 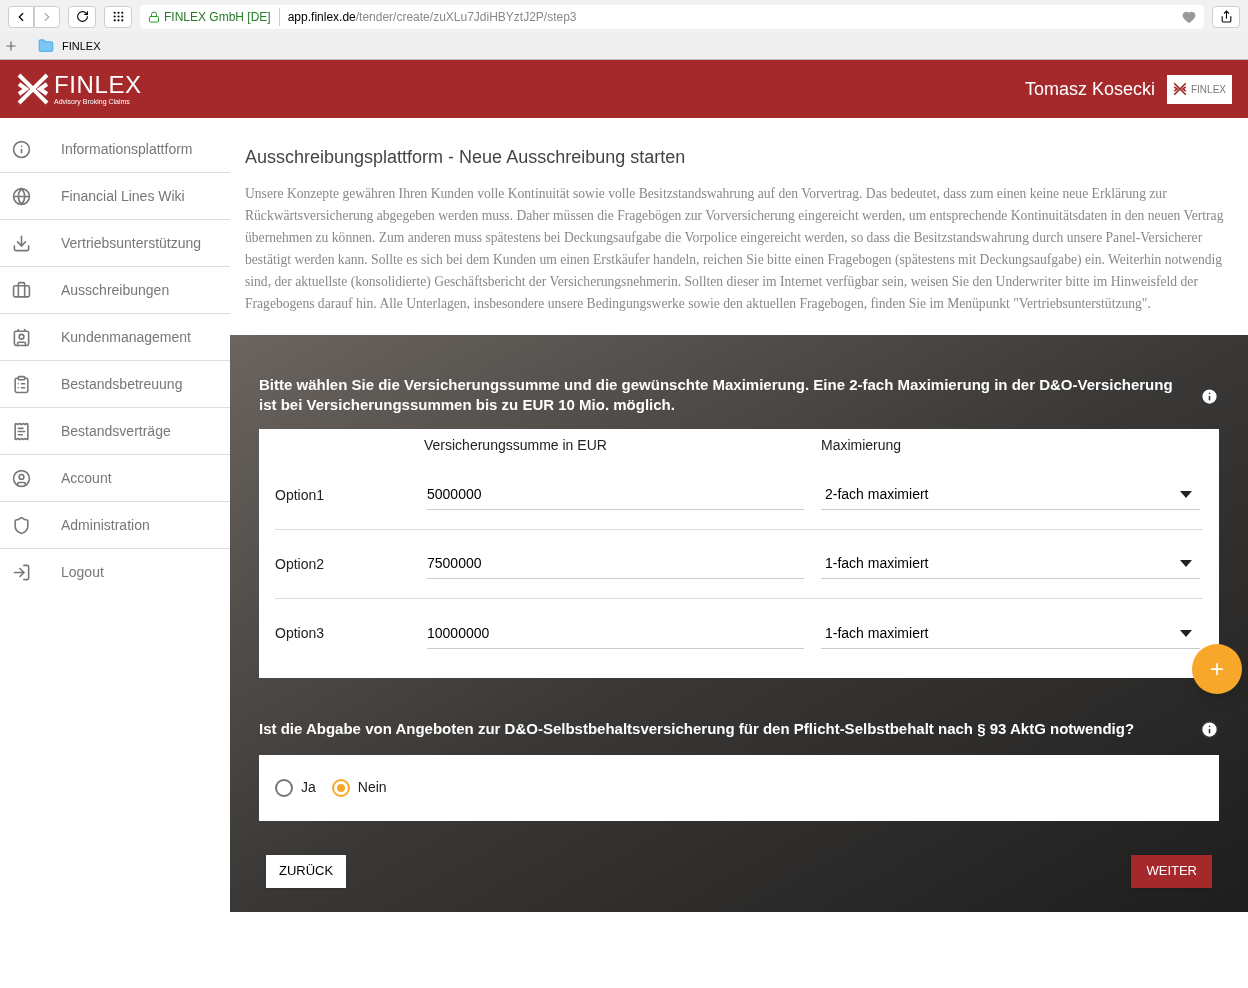 What do you see at coordinates (615, 495) in the screenshot?
I see `sum-input: 5000000` at bounding box center [615, 495].